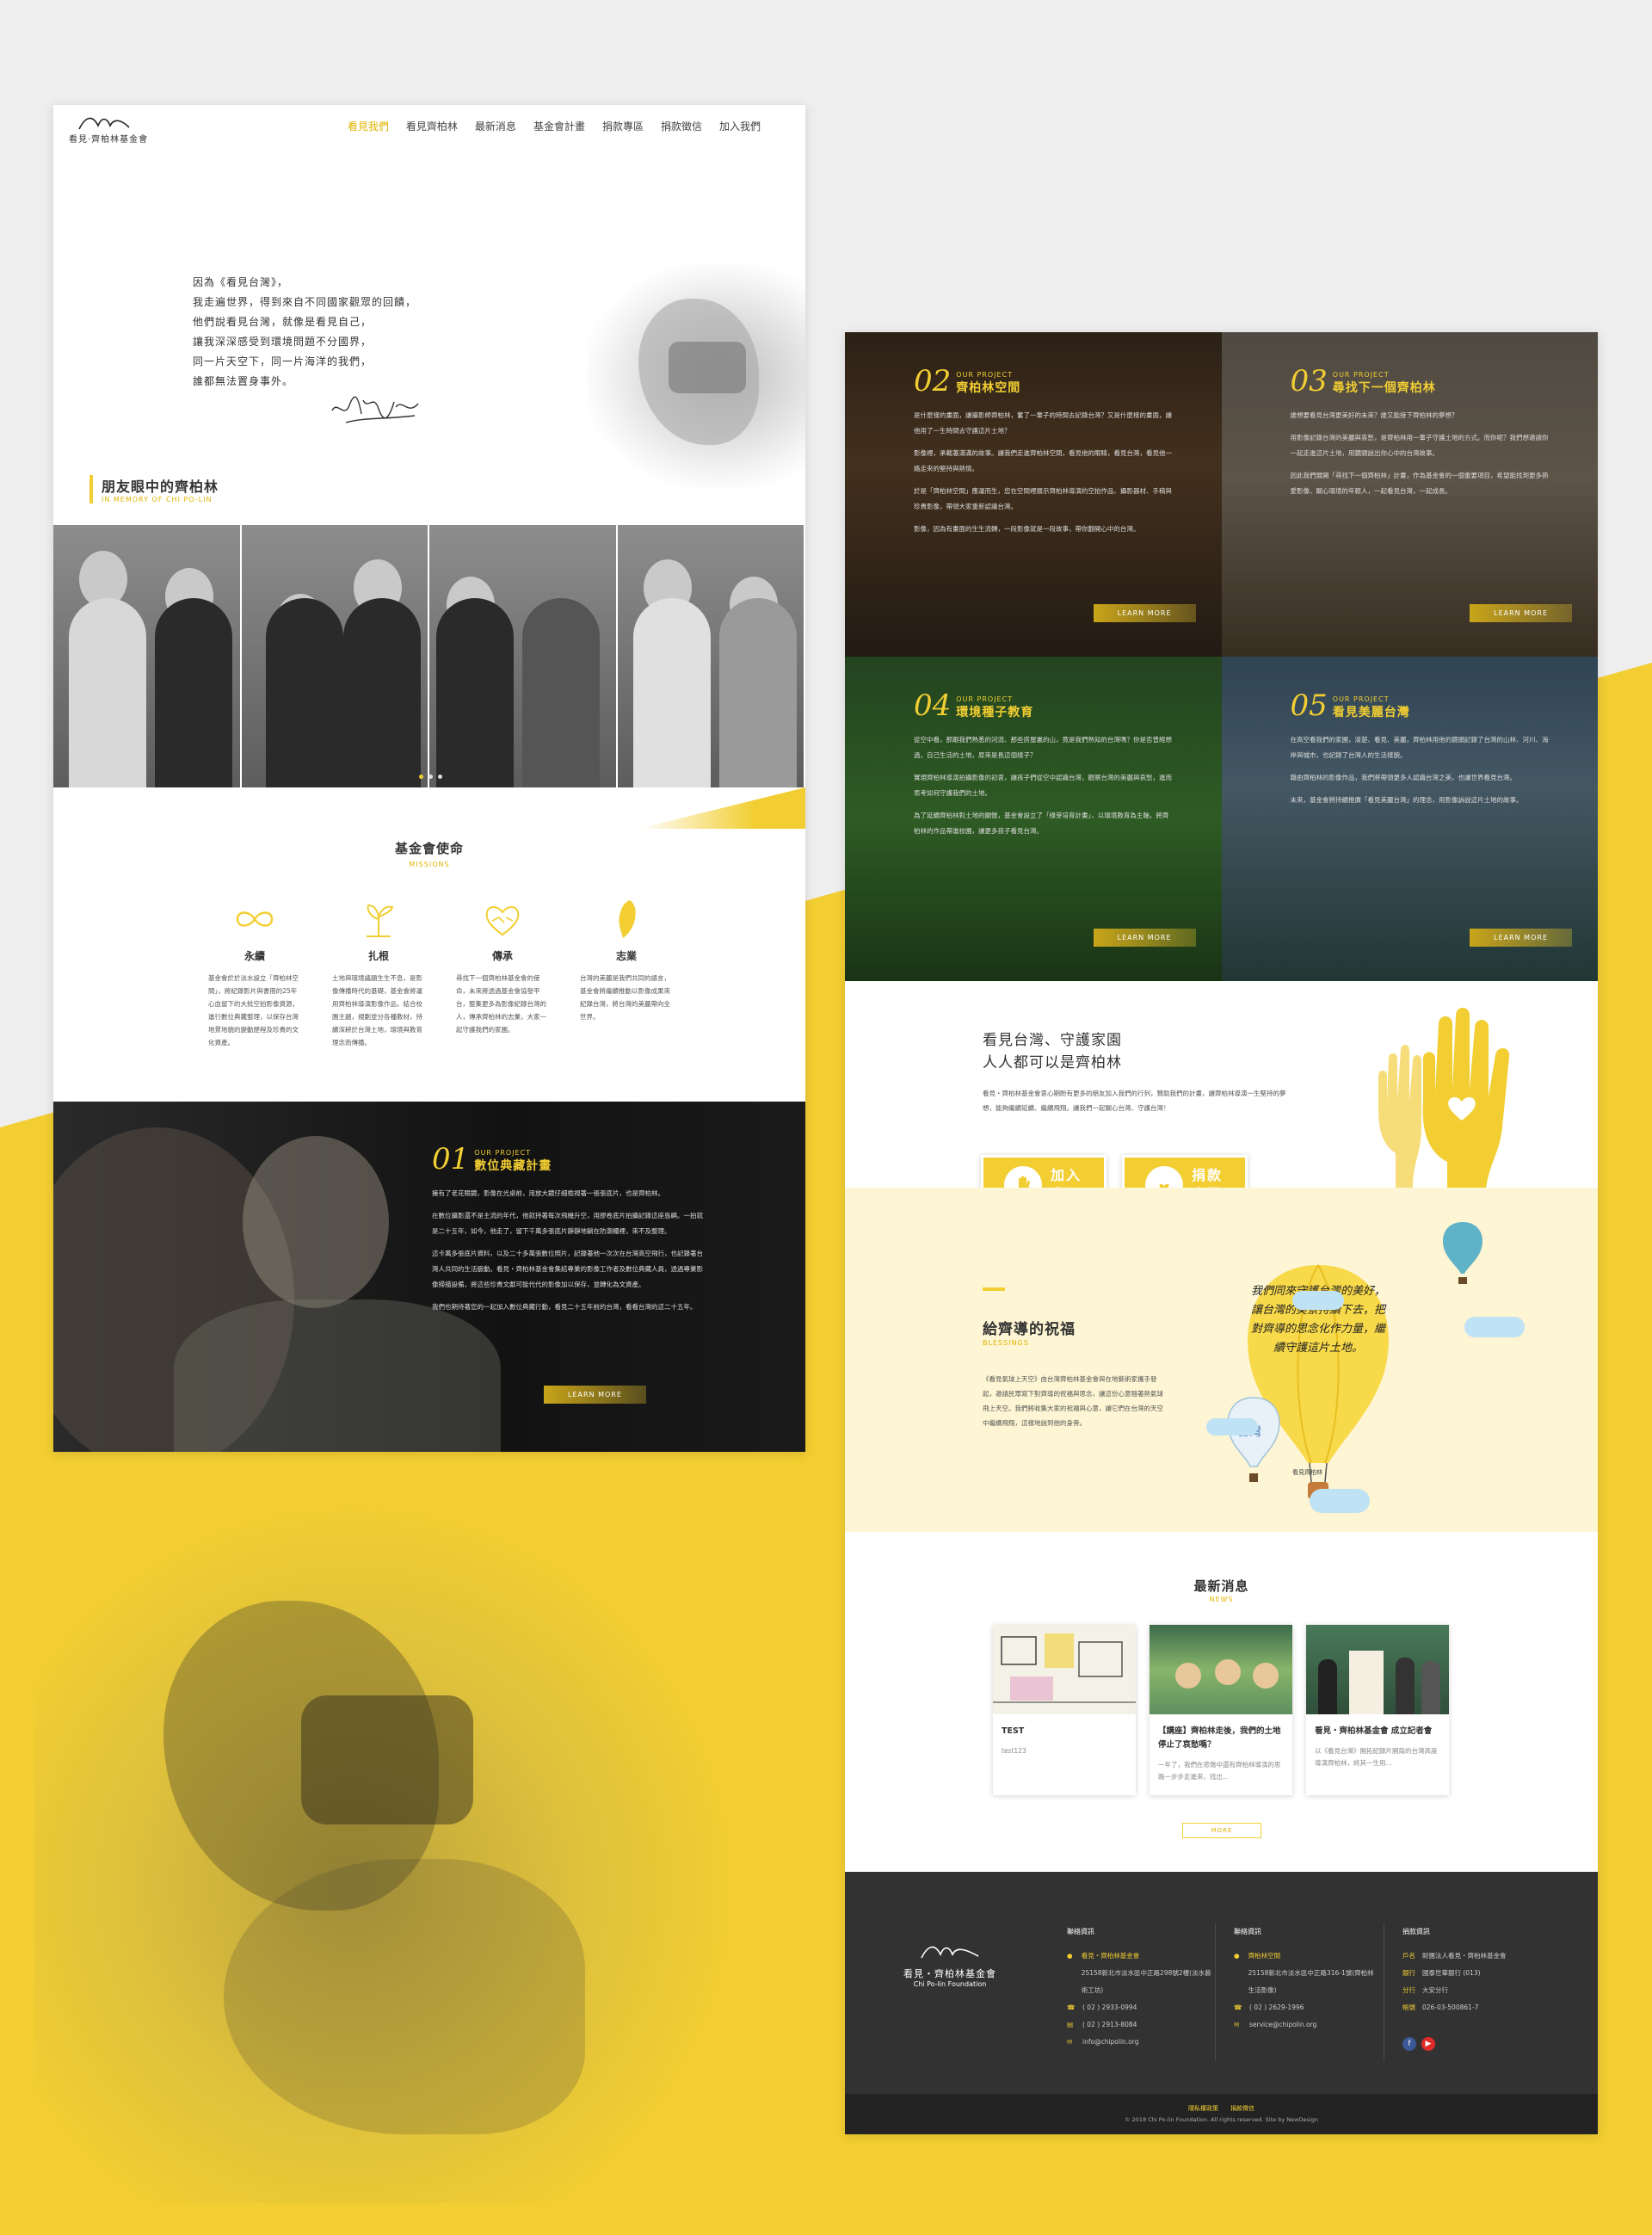 Image resolution: width=1652 pixels, height=2235 pixels. I want to click on heart-hands-icon, so click(503, 921).